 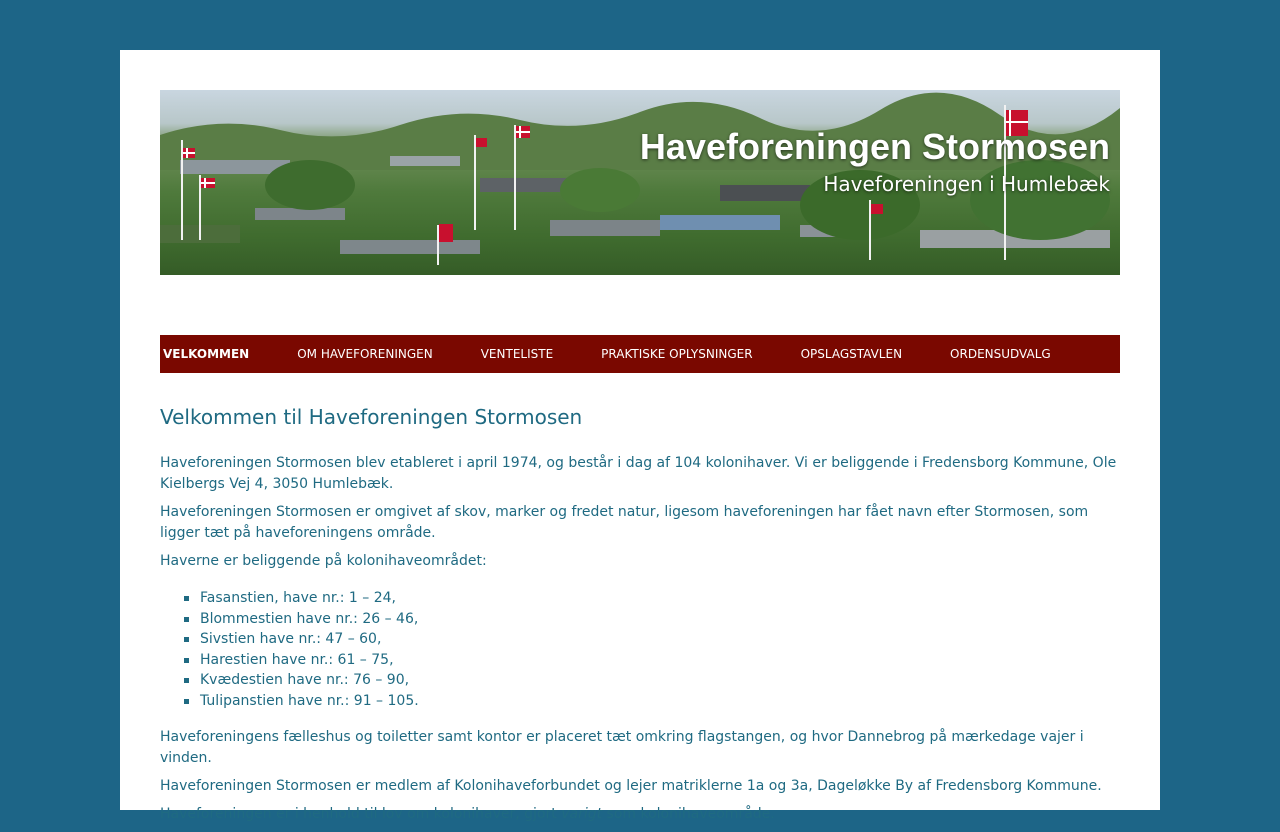 What do you see at coordinates (652, 619) in the screenshot?
I see `list-item: Blommestien have nr.: 26 – 46,` at bounding box center [652, 619].